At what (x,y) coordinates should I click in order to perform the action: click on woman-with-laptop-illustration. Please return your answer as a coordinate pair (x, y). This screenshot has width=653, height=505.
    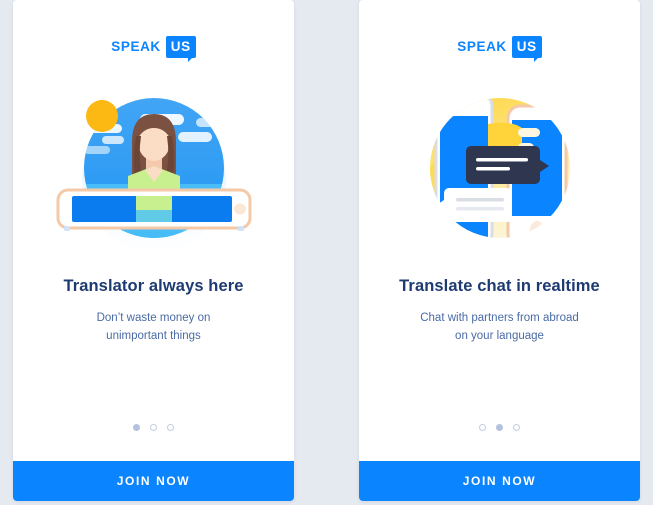
    Looking at the image, I should click on (153, 175).